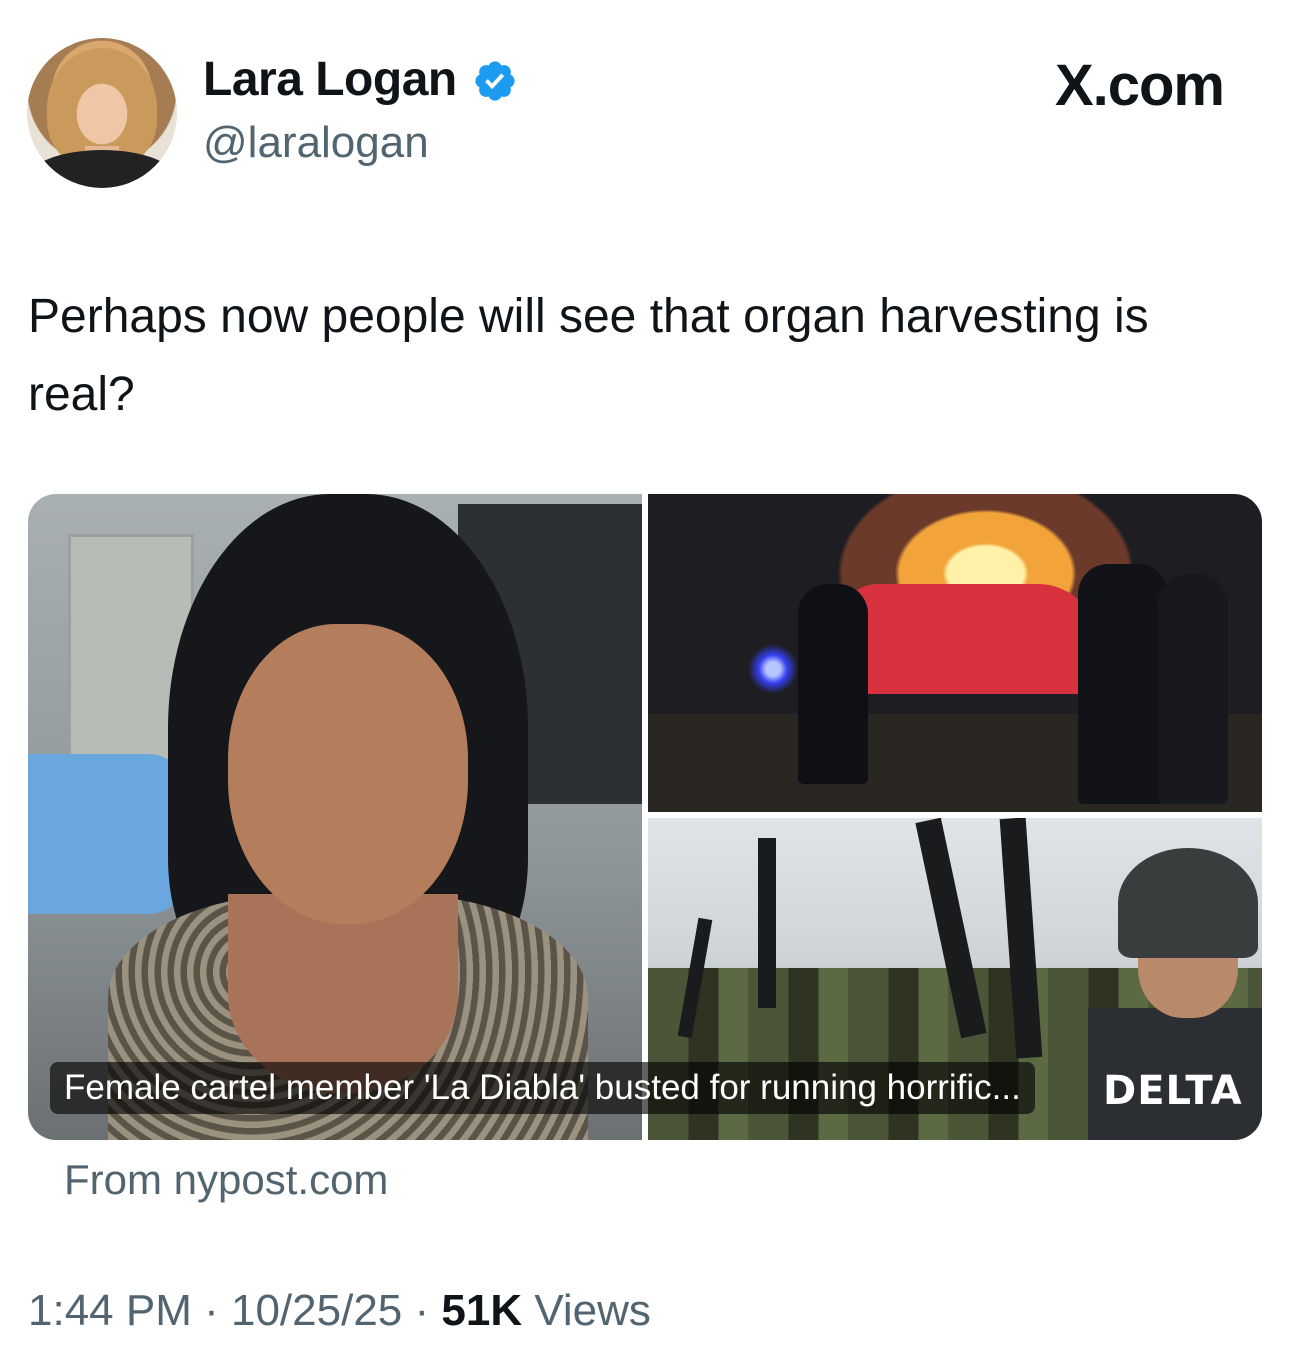  What do you see at coordinates (110, 1310) in the screenshot?
I see `tweet-time: 1:44 PM` at bounding box center [110, 1310].